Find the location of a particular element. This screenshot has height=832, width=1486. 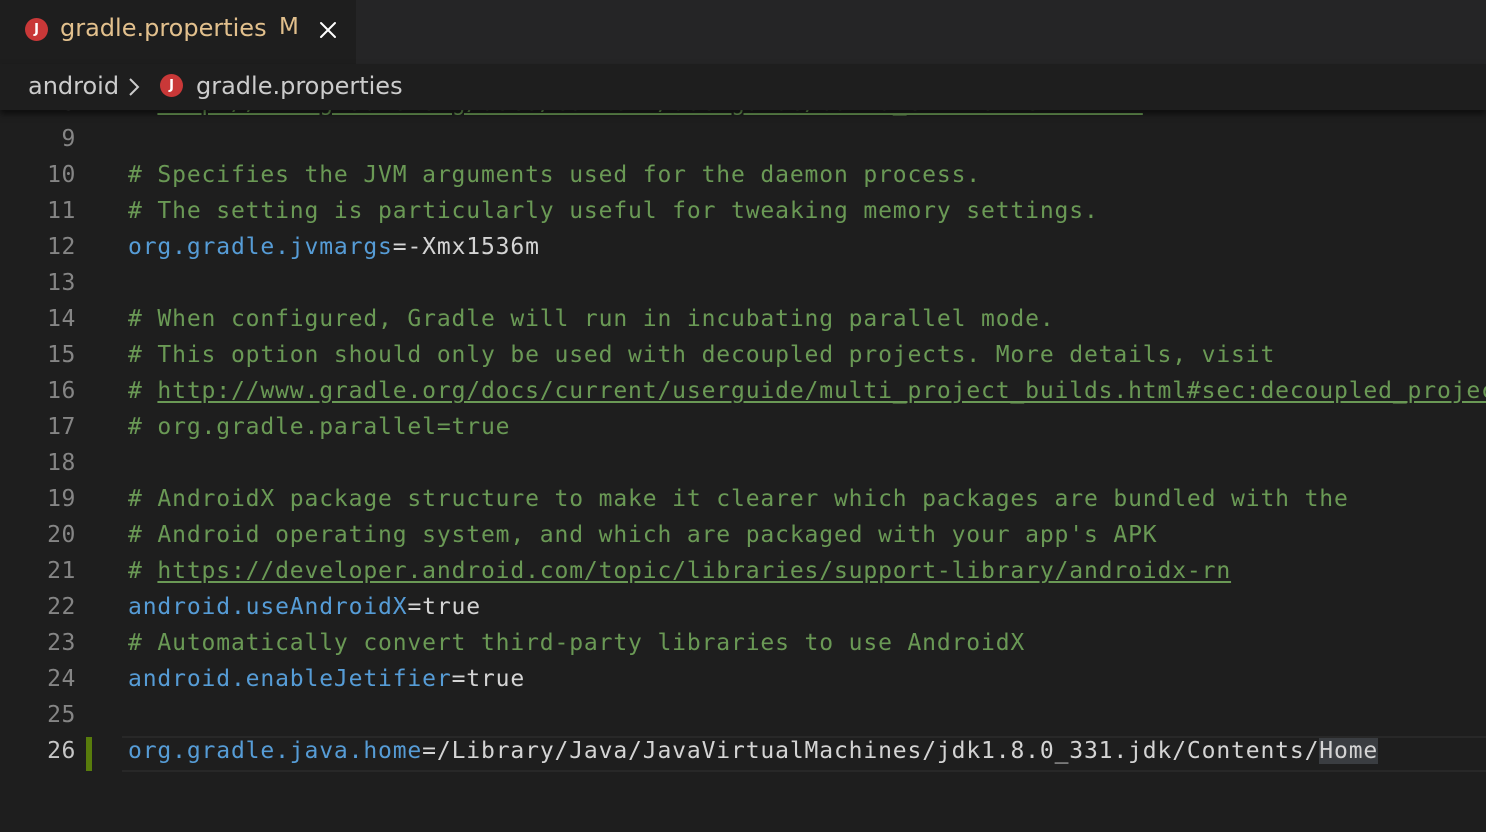

line-number: 19 is located at coordinates (61, 499).